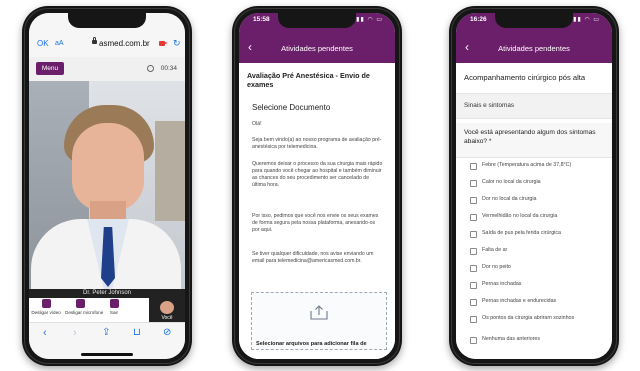 Image resolution: width=640 pixels, height=371 pixels. What do you see at coordinates (511, 182) in the screenshot?
I see `option-label: Calor no local da cirurgia` at bounding box center [511, 182].